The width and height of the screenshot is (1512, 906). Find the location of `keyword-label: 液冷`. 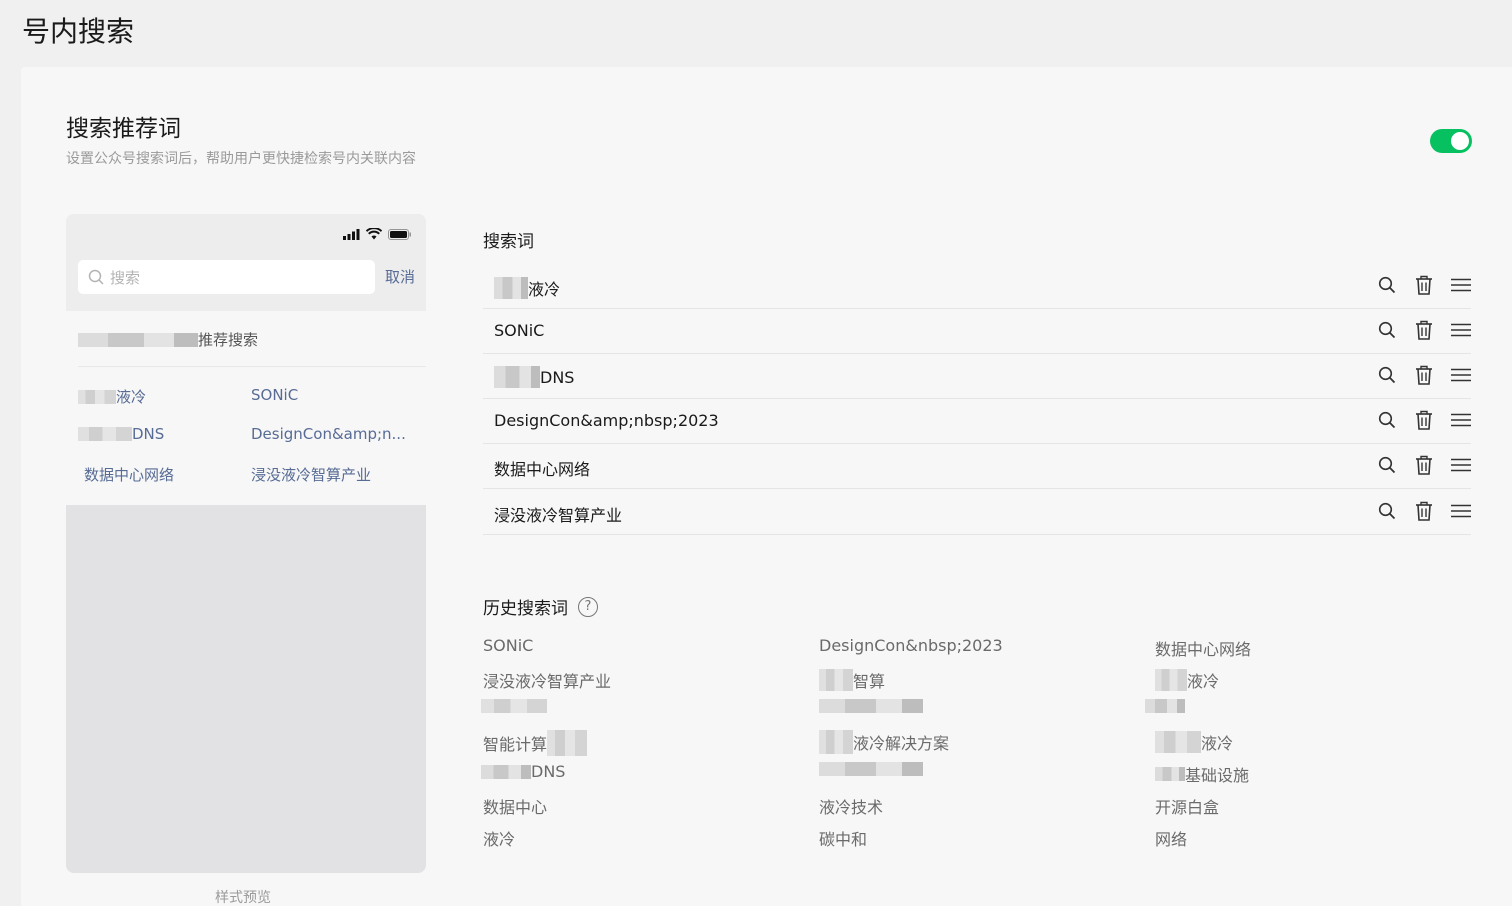

keyword-label: 液冷 is located at coordinates (544, 289).